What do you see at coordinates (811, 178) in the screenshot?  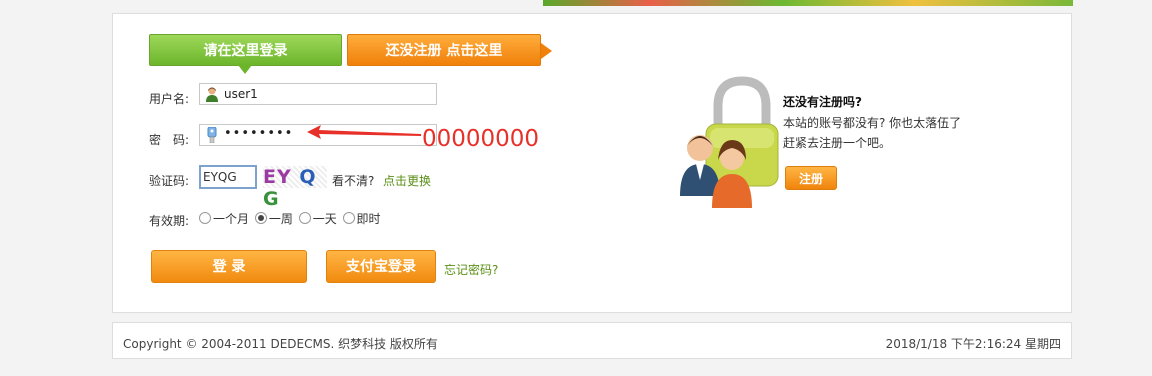 I see `register-button: 注册` at bounding box center [811, 178].